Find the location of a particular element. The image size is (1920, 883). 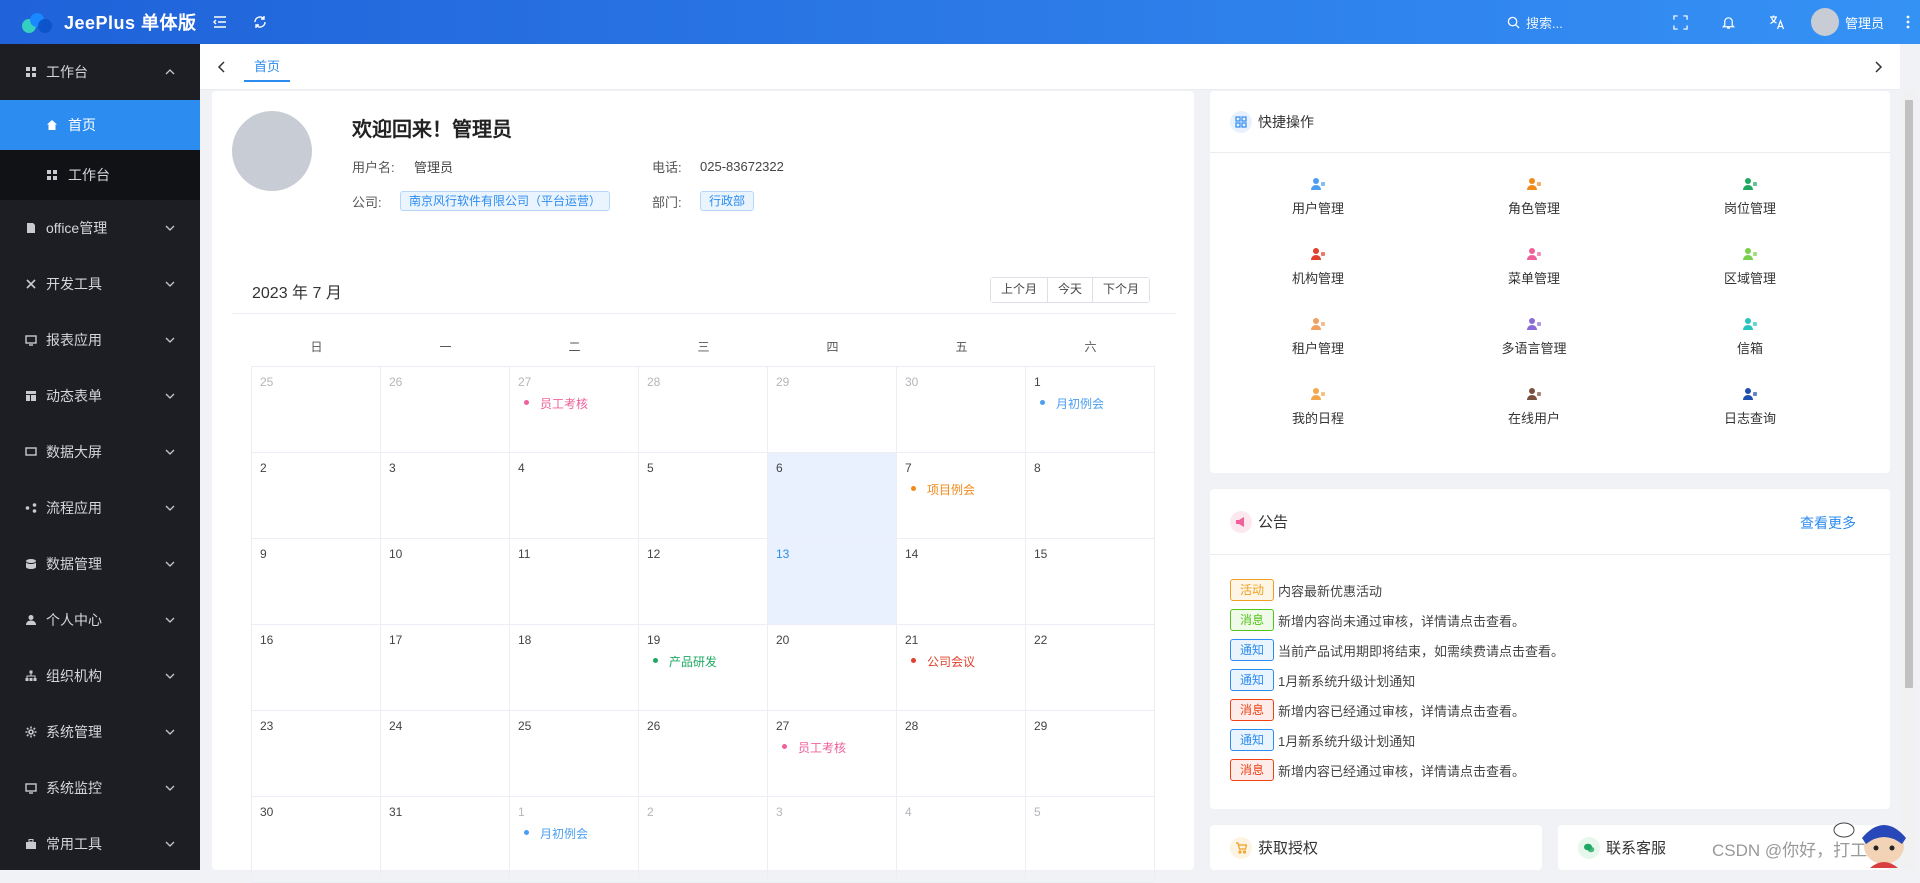

calendar-day: 7 项目例会 is located at coordinates (961, 495).